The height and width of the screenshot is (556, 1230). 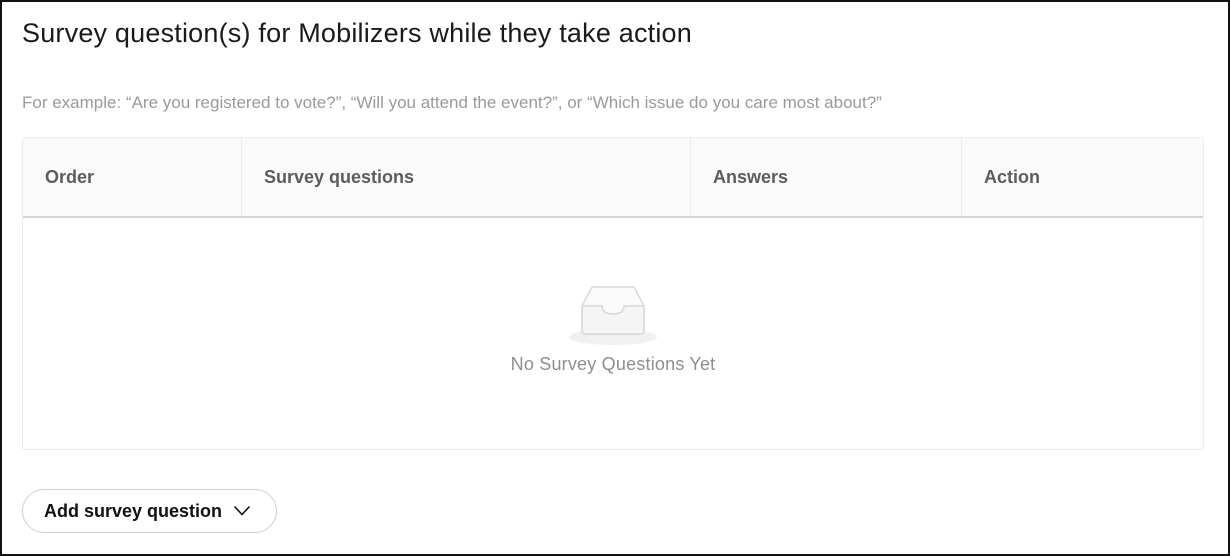 I want to click on add-survey-question-button: Add survey question, so click(x=149, y=511).